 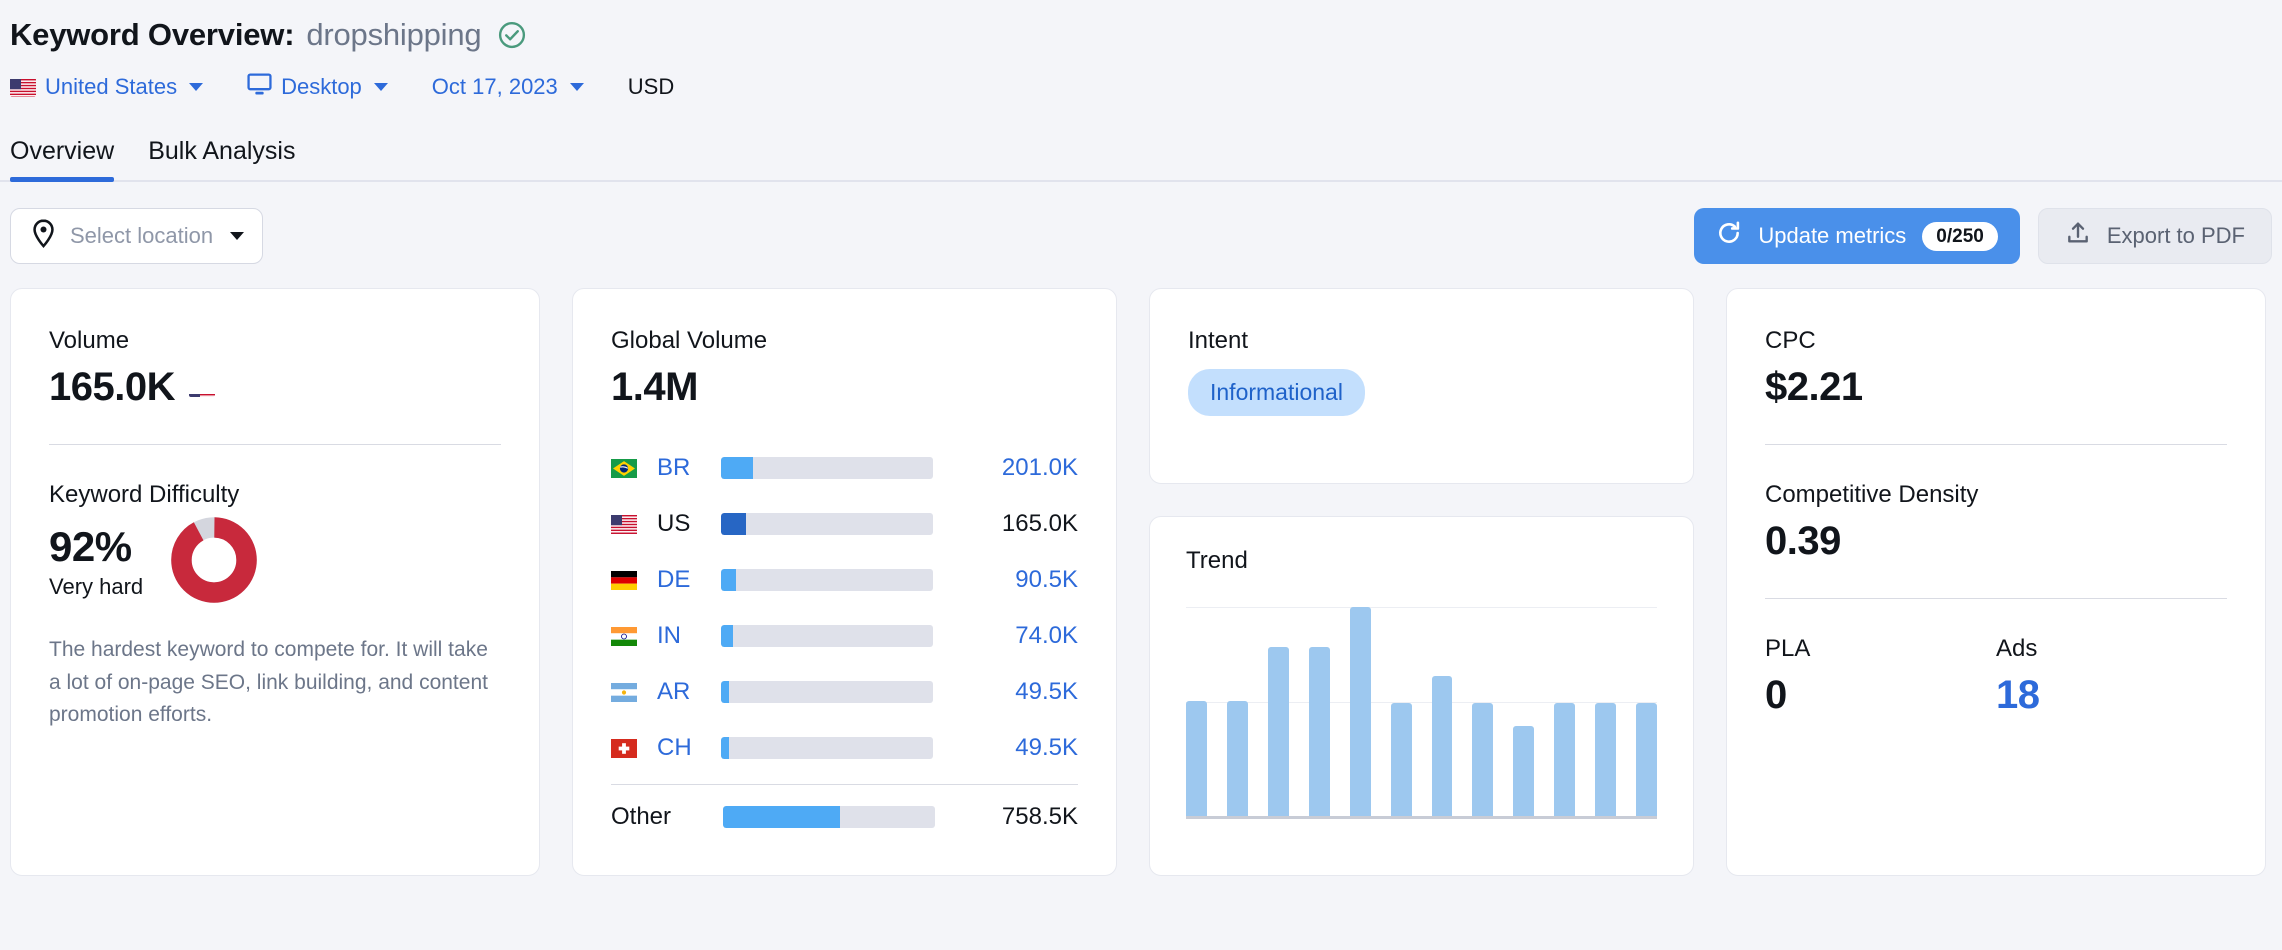 I want to click on global-volume-country-code: BR, so click(x=683, y=468).